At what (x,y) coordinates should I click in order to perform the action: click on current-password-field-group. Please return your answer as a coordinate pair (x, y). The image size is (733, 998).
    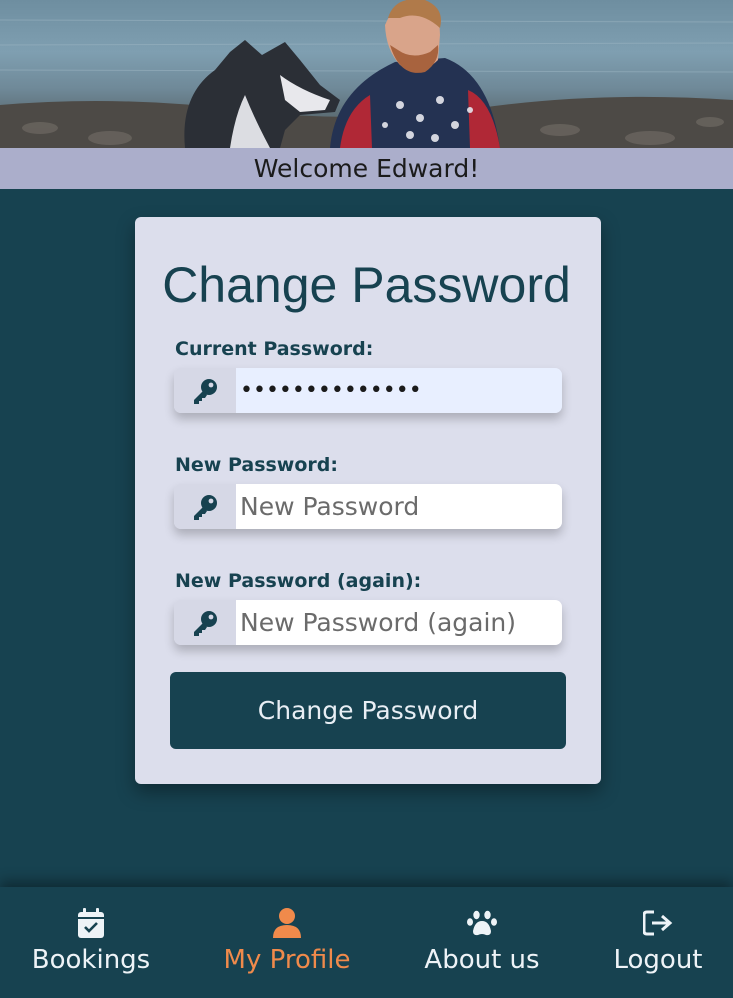
    Looking at the image, I should click on (368, 390).